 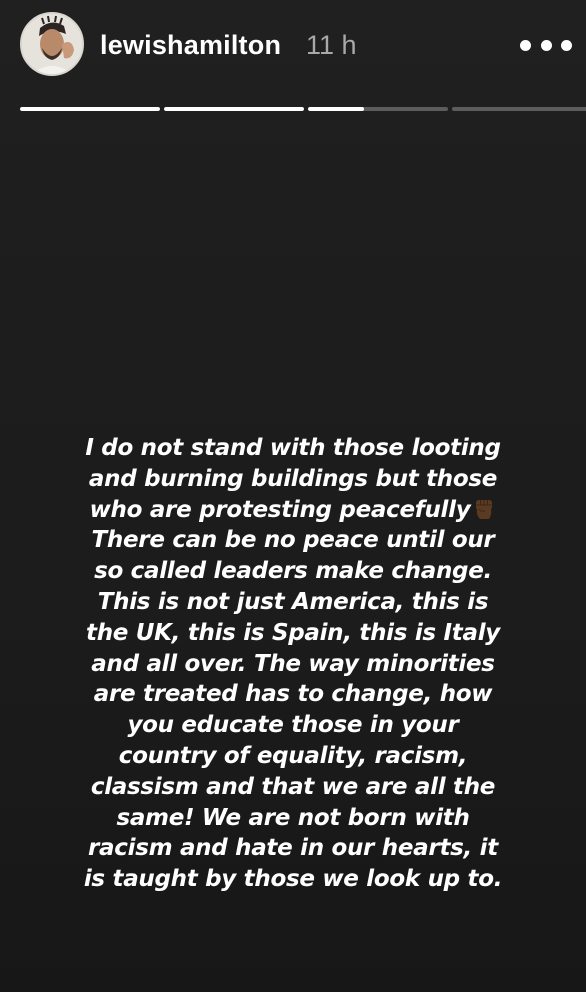 What do you see at coordinates (190, 45) in the screenshot?
I see `username: lewishamilton` at bounding box center [190, 45].